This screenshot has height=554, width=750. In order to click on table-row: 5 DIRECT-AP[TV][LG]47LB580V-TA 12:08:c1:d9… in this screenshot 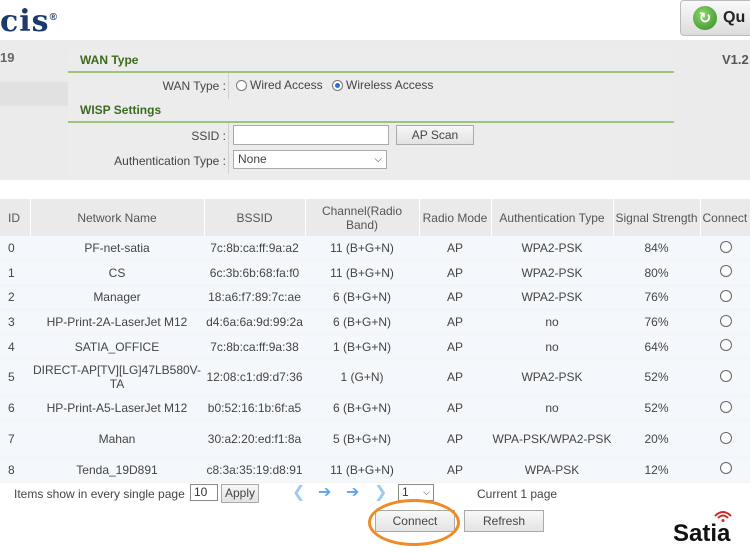, I will do `click(375, 377)`.